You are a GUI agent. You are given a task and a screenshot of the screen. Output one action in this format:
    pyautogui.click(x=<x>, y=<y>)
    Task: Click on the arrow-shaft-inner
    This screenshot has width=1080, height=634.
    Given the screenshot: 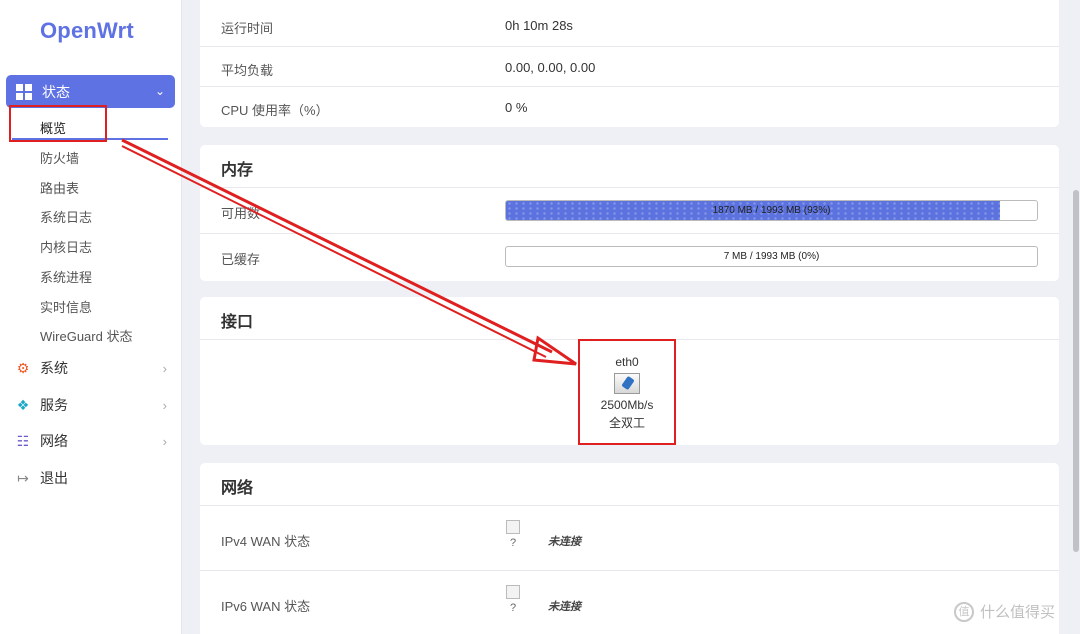 What is the action you would take?
    pyautogui.click(x=334, y=251)
    